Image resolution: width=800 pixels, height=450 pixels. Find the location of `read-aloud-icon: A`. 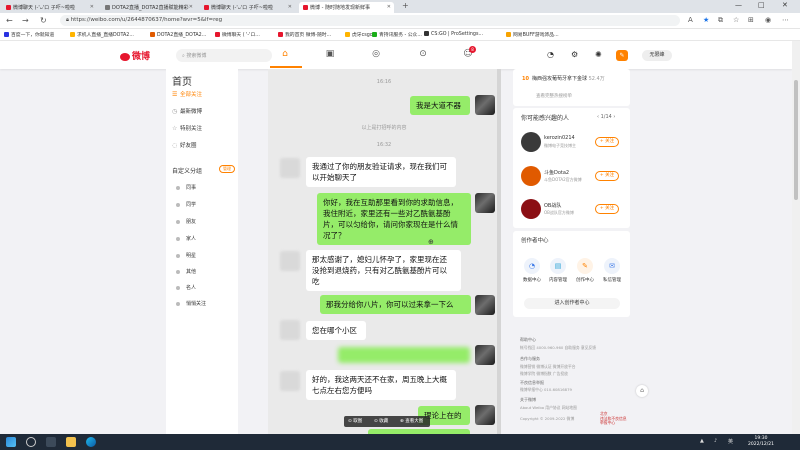

read-aloud-icon: A is located at coordinates (690, 20).